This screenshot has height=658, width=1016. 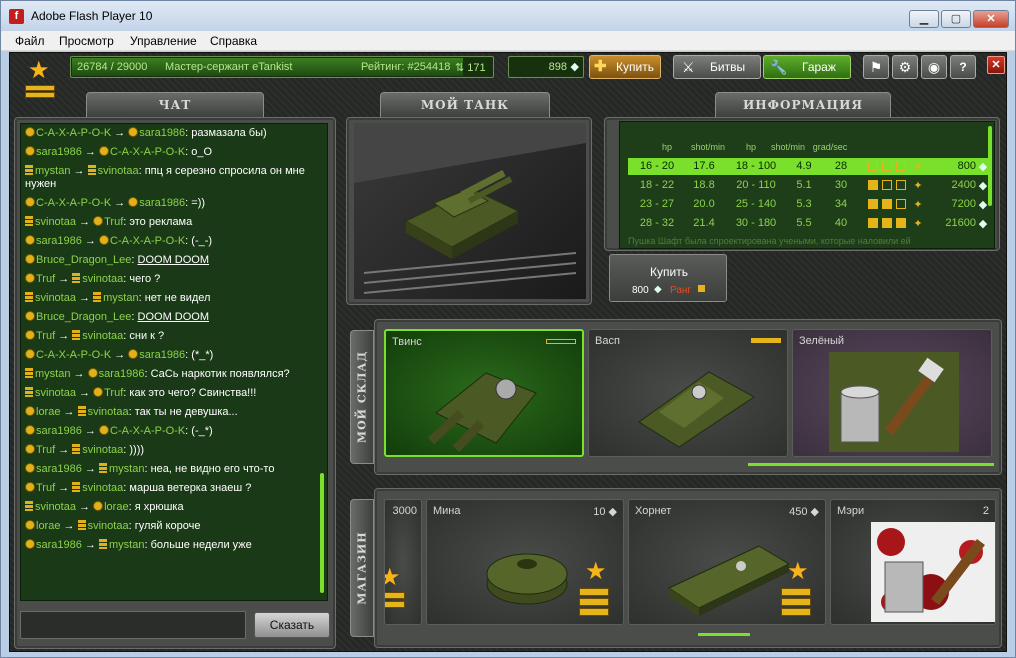 What do you see at coordinates (996, 65) in the screenshot?
I see `exit-game-button: ✕` at bounding box center [996, 65].